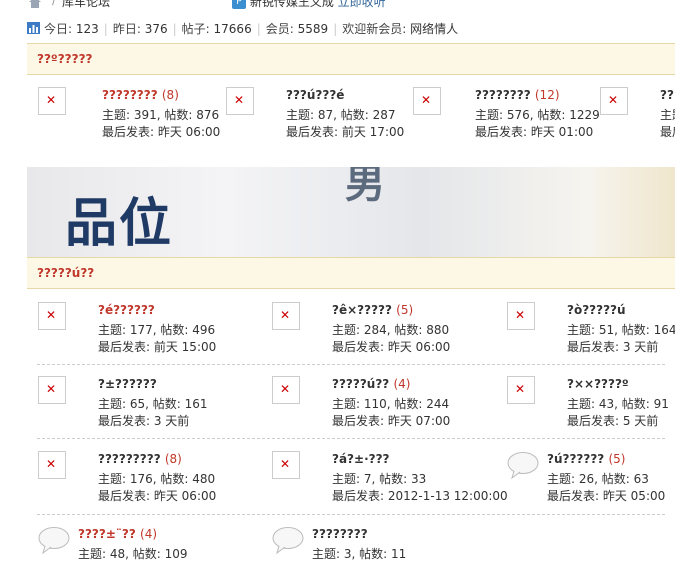  Describe the element at coordinates (33, 28) in the screenshot. I see `stats-chart-icon` at that location.